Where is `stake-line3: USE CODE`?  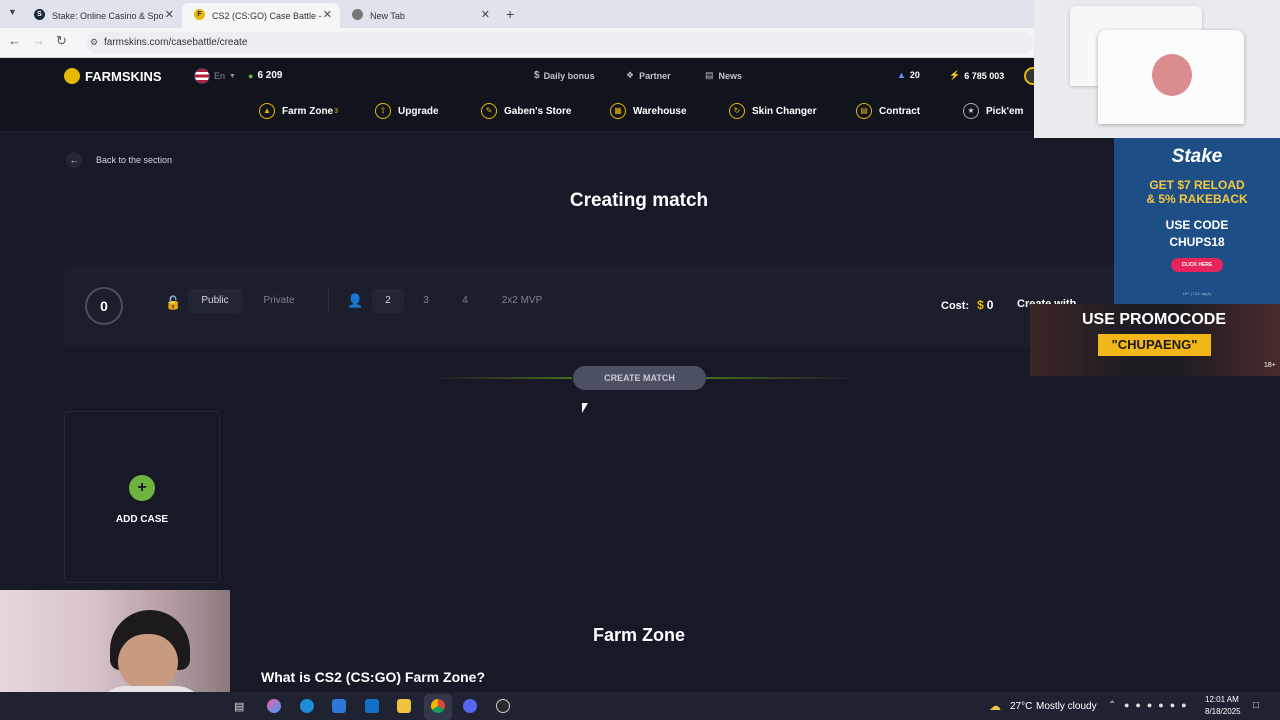
stake-line3: USE CODE is located at coordinates (1197, 225).